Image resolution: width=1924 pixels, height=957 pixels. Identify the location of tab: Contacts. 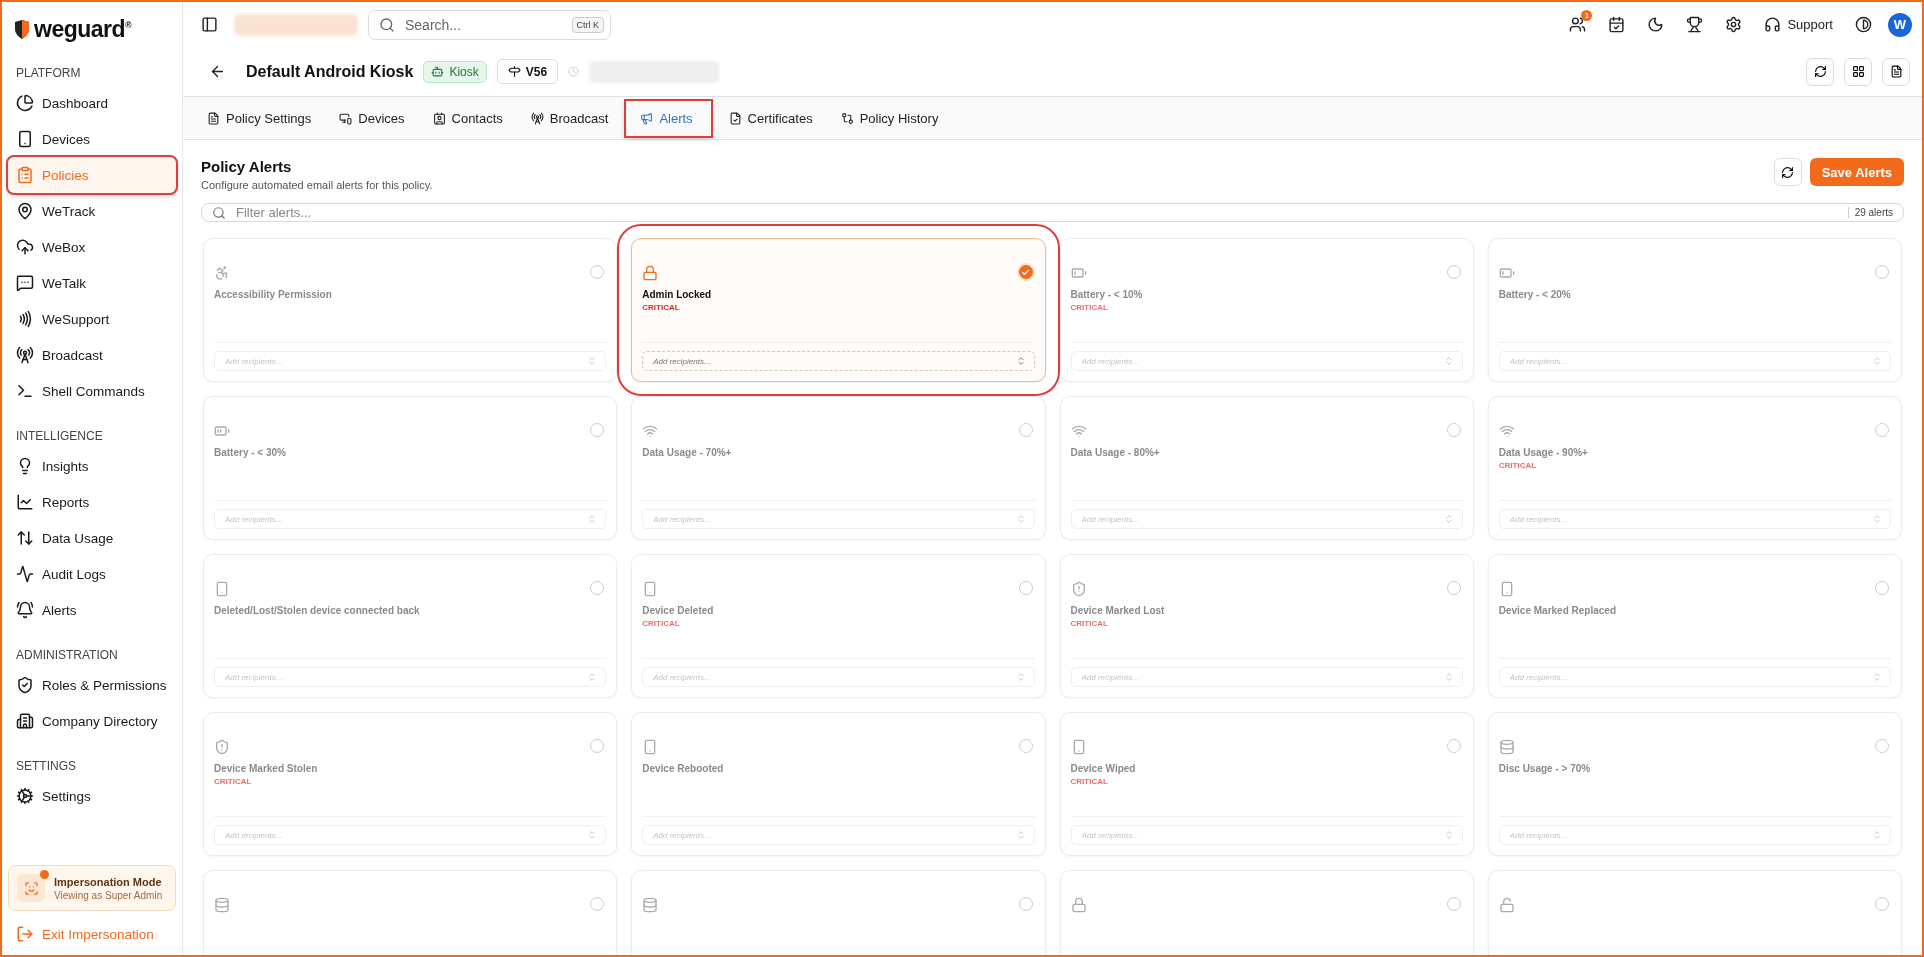
(467, 118).